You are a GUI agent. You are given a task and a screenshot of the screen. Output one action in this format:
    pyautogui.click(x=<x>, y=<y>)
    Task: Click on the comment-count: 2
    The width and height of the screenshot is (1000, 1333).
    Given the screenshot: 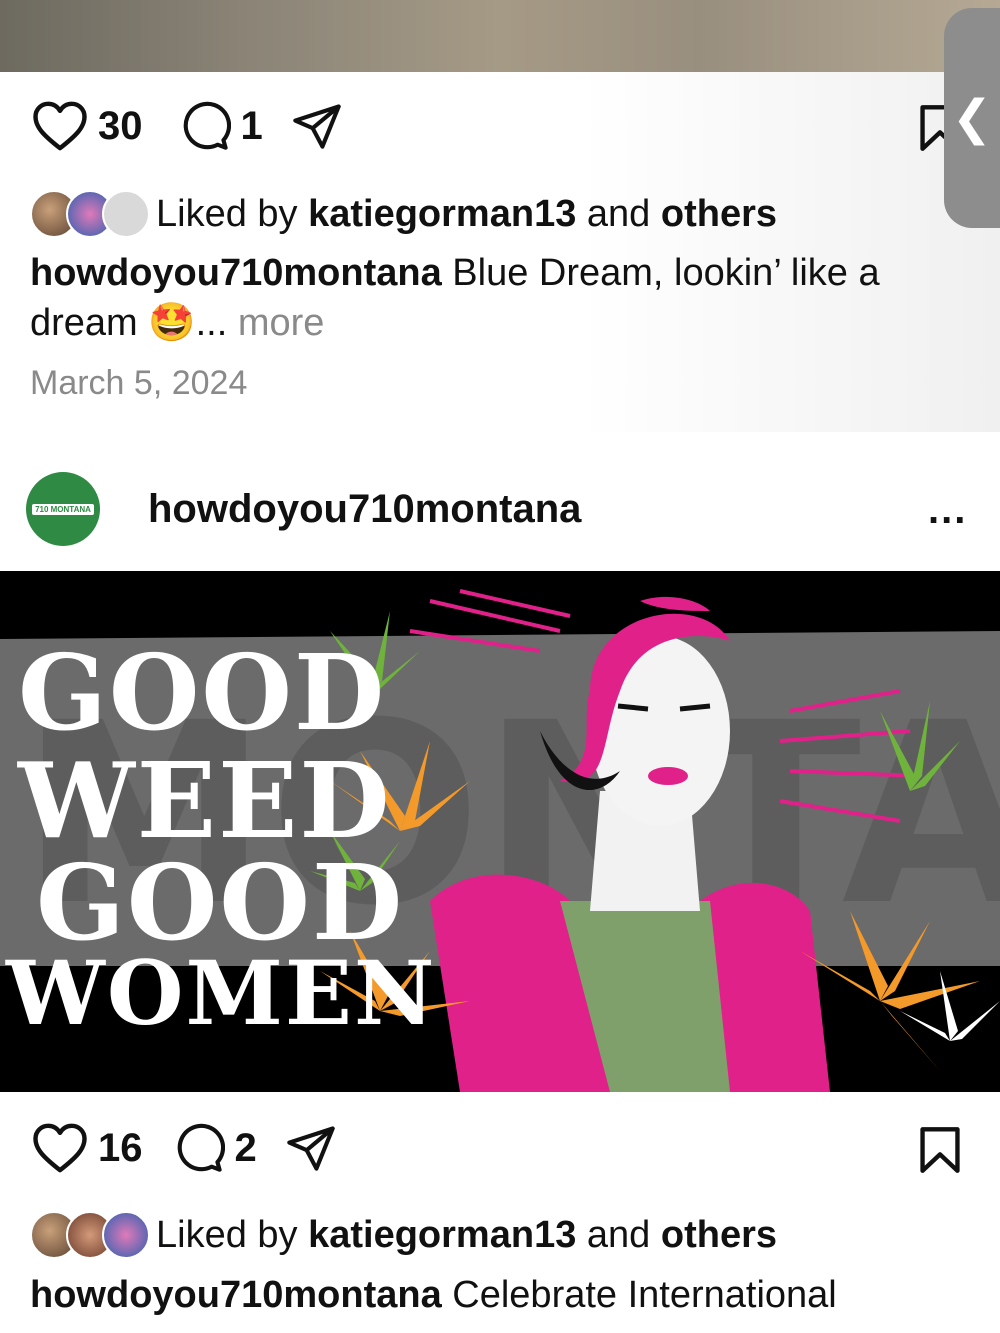 What is the action you would take?
    pyautogui.click(x=246, y=1148)
    